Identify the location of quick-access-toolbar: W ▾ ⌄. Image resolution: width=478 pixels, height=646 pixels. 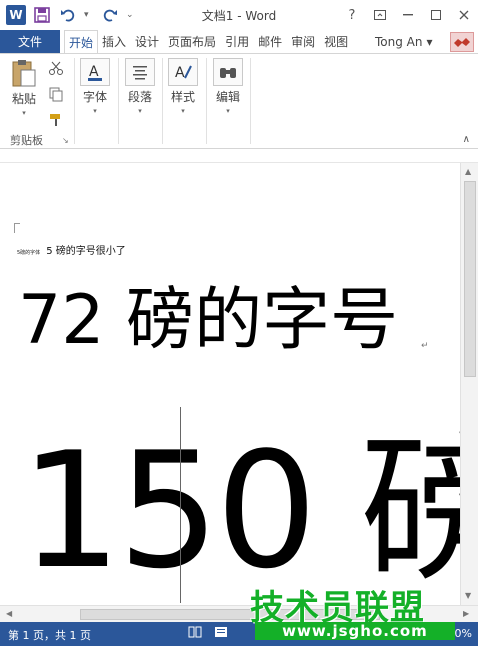
(71, 15).